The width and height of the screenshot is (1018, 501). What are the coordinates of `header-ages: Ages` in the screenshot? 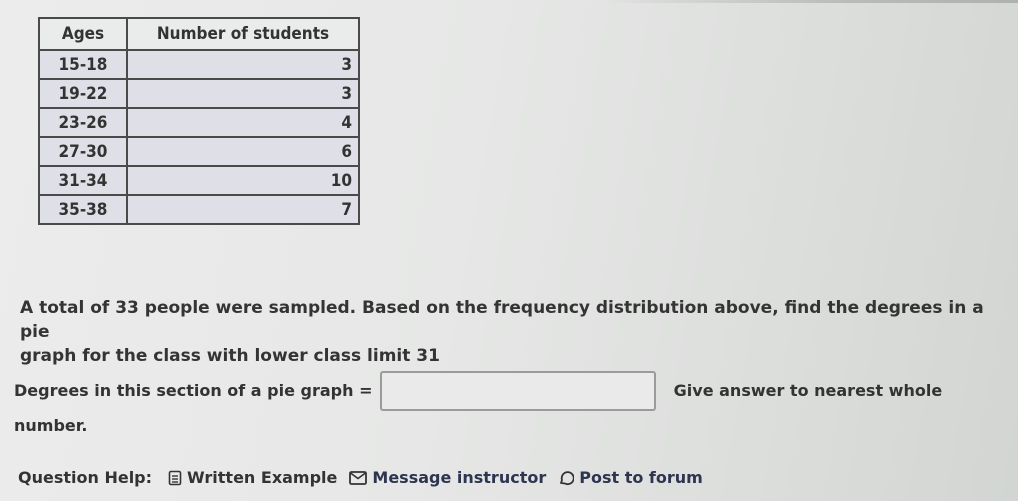 It's located at (83, 34).